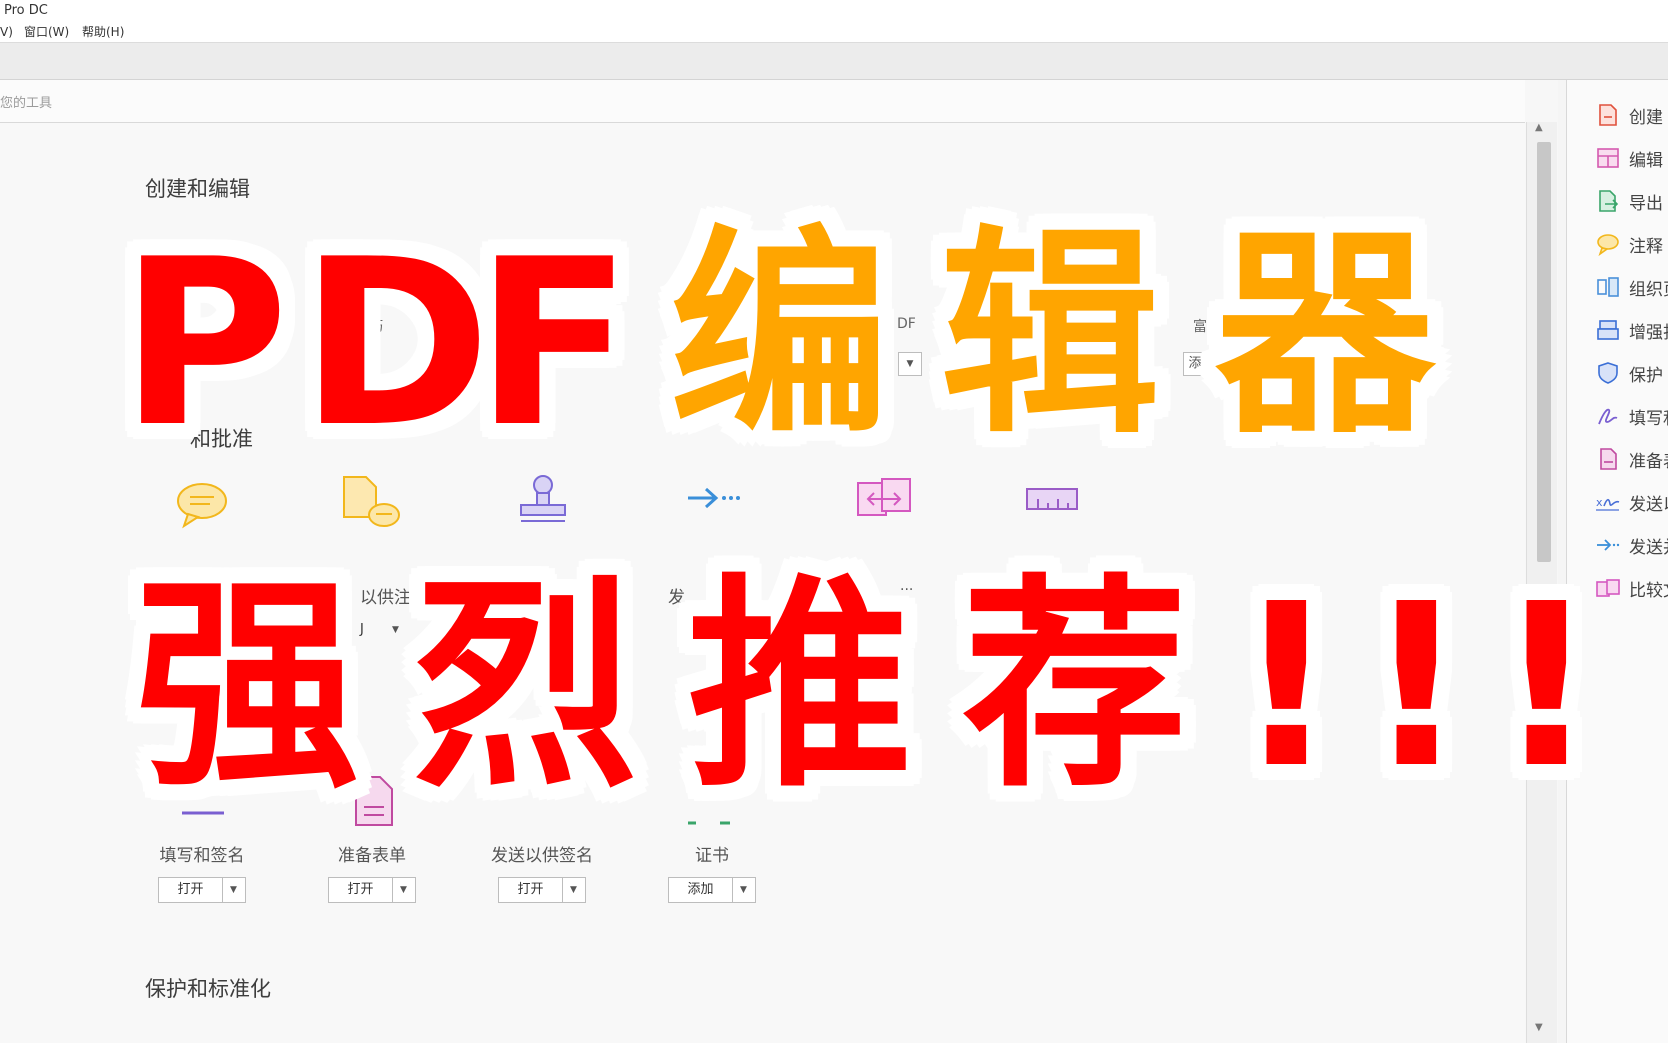  What do you see at coordinates (202, 856) in the screenshot?
I see `tool-label: 填写和签名` at bounding box center [202, 856].